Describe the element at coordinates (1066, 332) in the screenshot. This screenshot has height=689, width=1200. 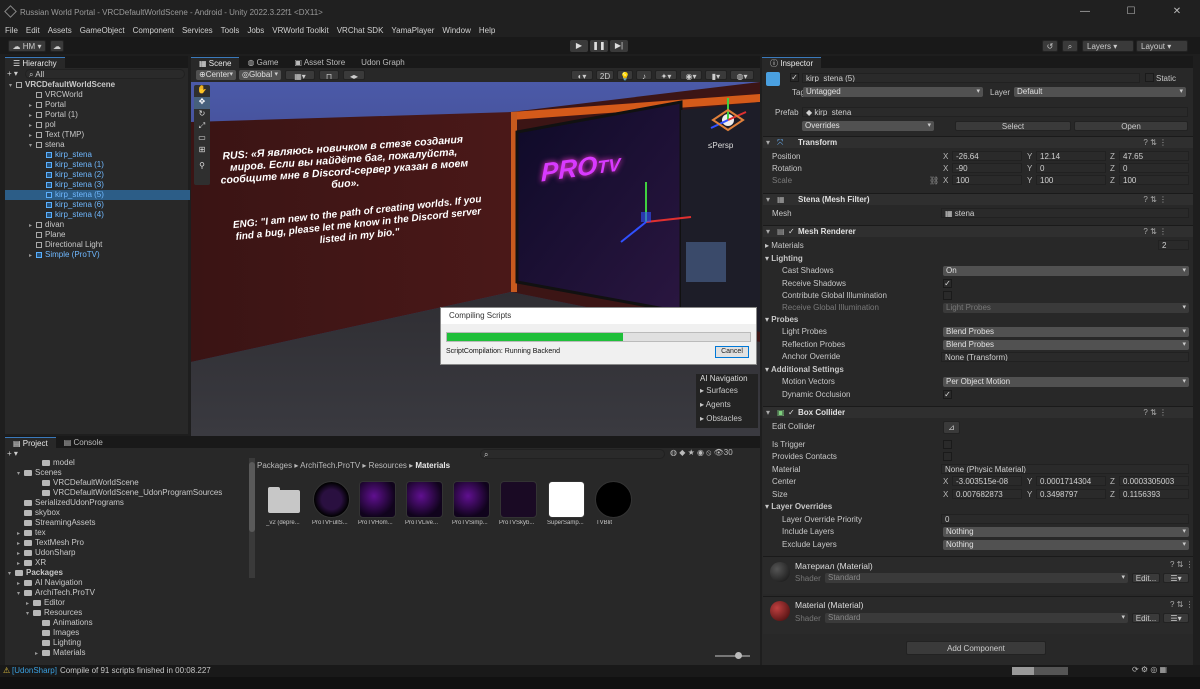
I see `light-probes-dropdown: Blend Probes` at that location.